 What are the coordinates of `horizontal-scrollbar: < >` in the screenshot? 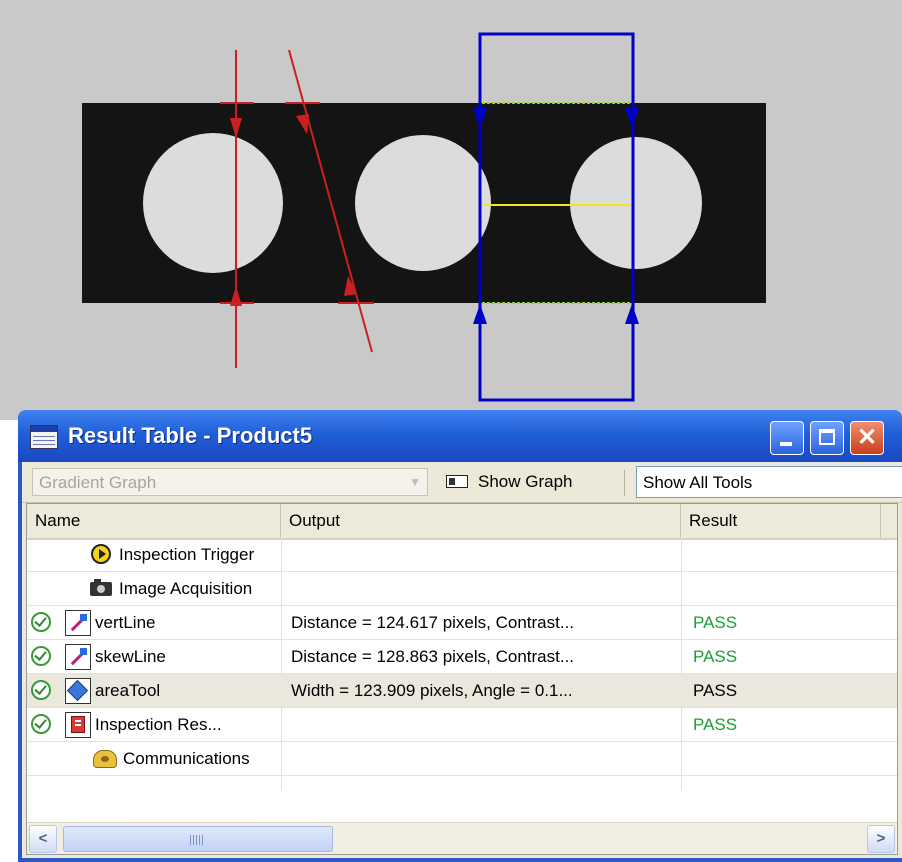 It's located at (462, 838).